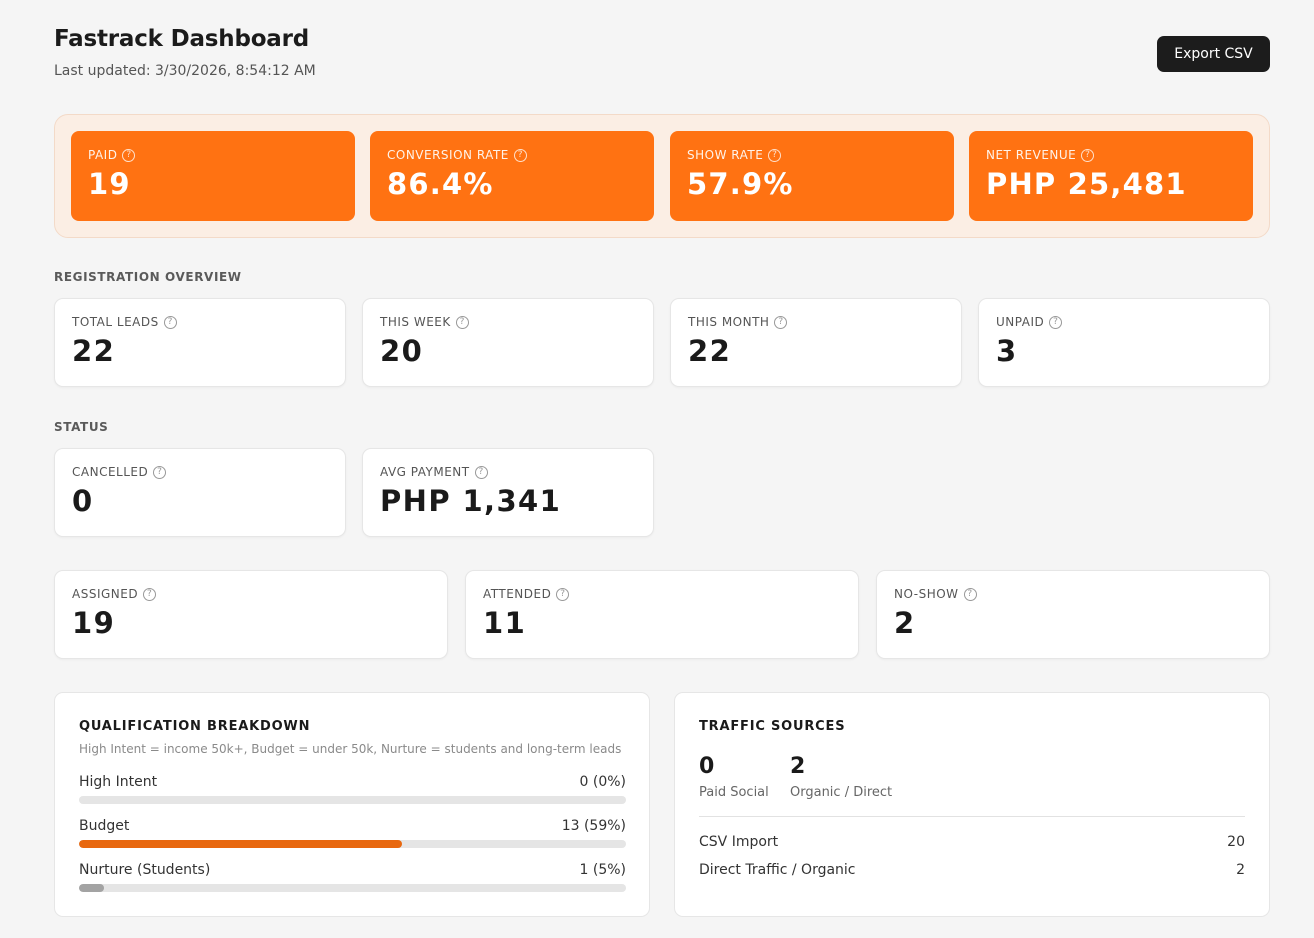 This screenshot has width=1314, height=938. I want to click on metric-label: THIS WEEK, so click(415, 322).